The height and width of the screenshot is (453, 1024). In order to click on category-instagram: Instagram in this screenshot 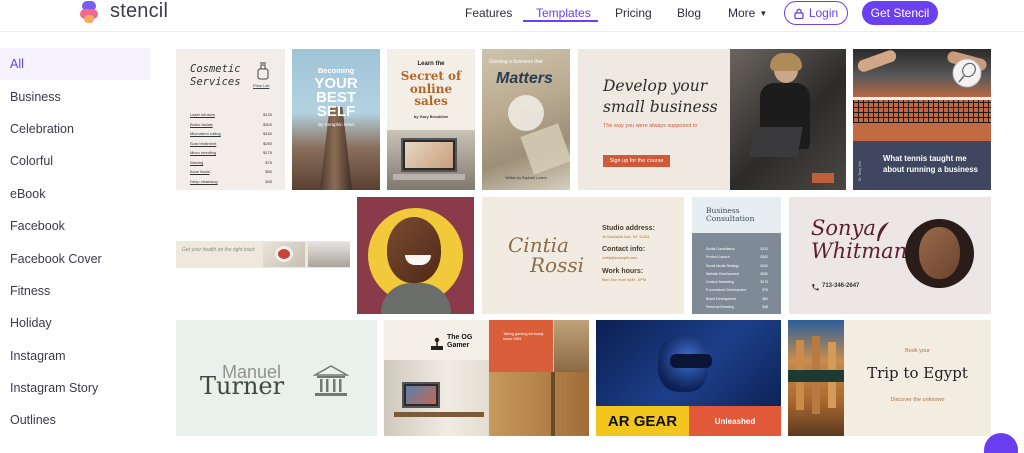, I will do `click(75, 356)`.